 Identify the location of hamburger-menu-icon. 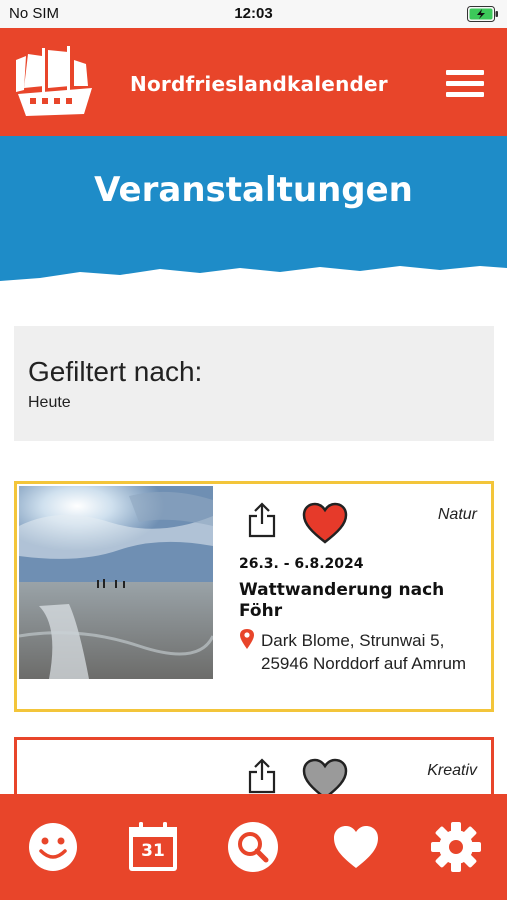
(465, 85).